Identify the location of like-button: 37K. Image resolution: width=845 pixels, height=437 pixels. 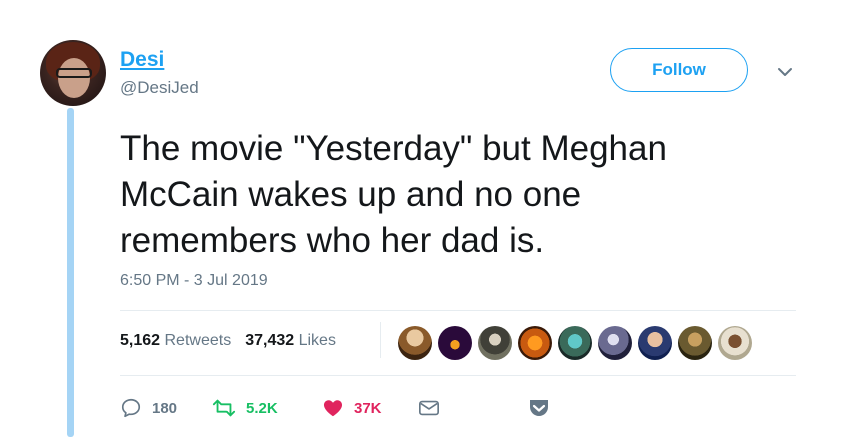
(370, 408).